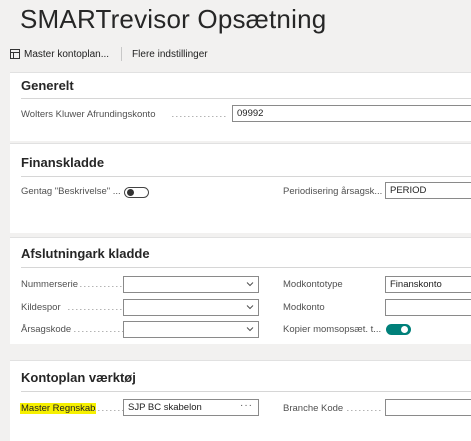  I want to click on flere-indstillinger-label: Flere indstillinger, so click(170, 54).